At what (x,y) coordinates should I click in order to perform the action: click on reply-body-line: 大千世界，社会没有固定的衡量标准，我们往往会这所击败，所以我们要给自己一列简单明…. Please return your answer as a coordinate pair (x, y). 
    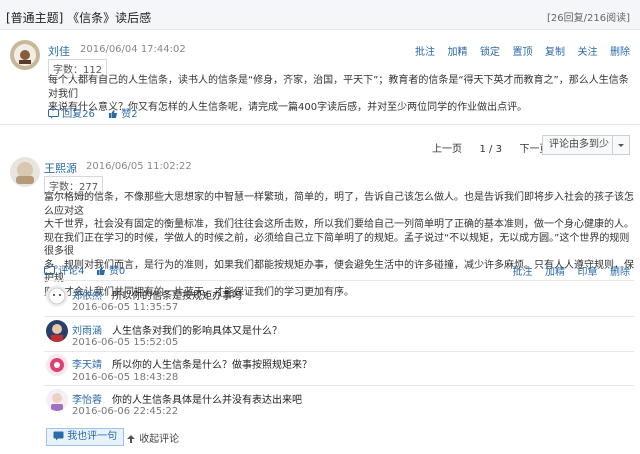
    Looking at the image, I should click on (339, 224).